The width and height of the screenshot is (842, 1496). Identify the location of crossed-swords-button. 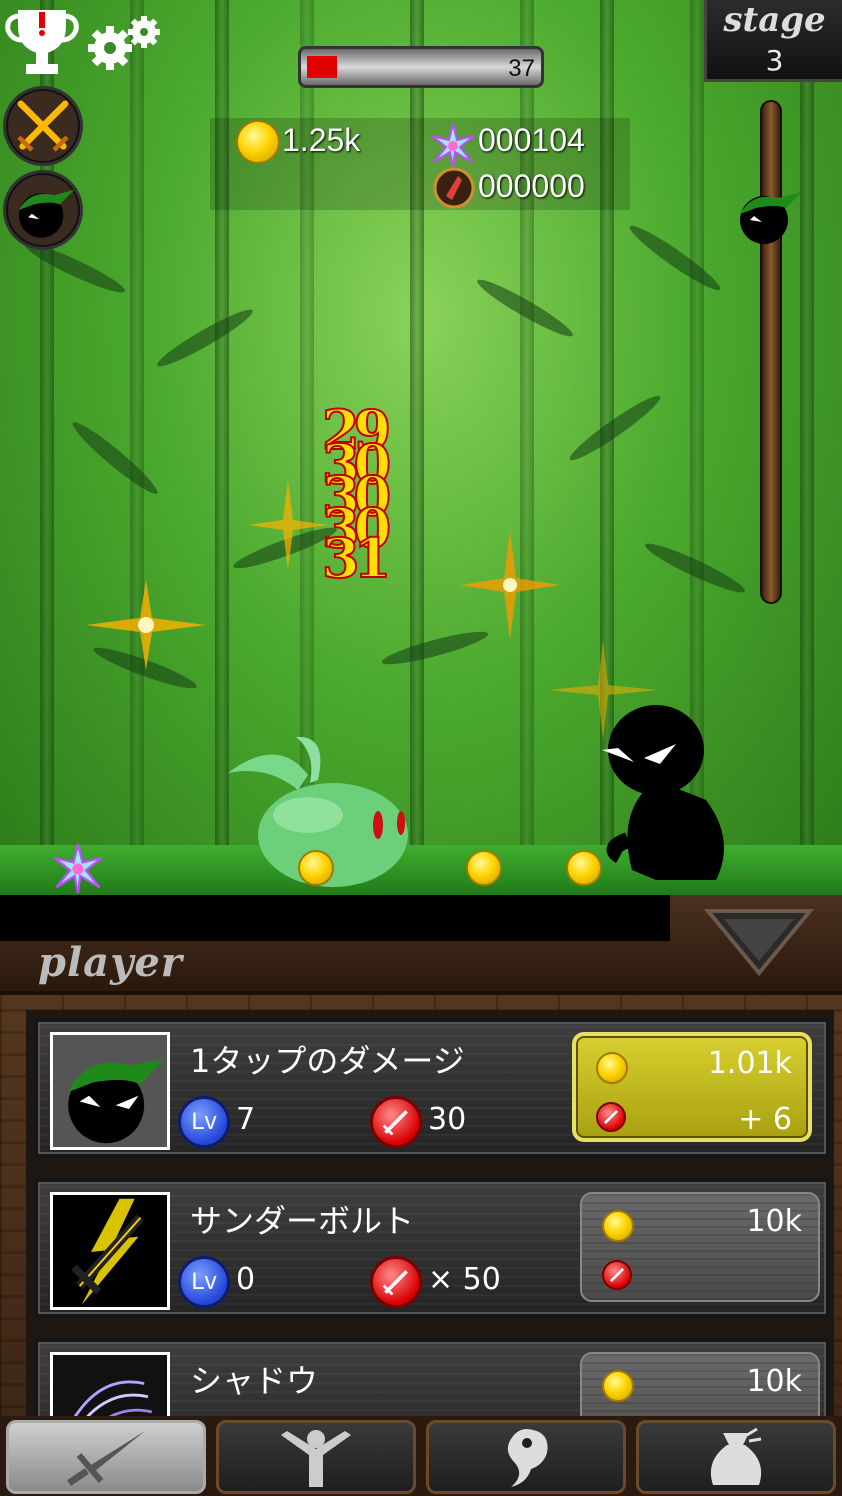
(43, 126).